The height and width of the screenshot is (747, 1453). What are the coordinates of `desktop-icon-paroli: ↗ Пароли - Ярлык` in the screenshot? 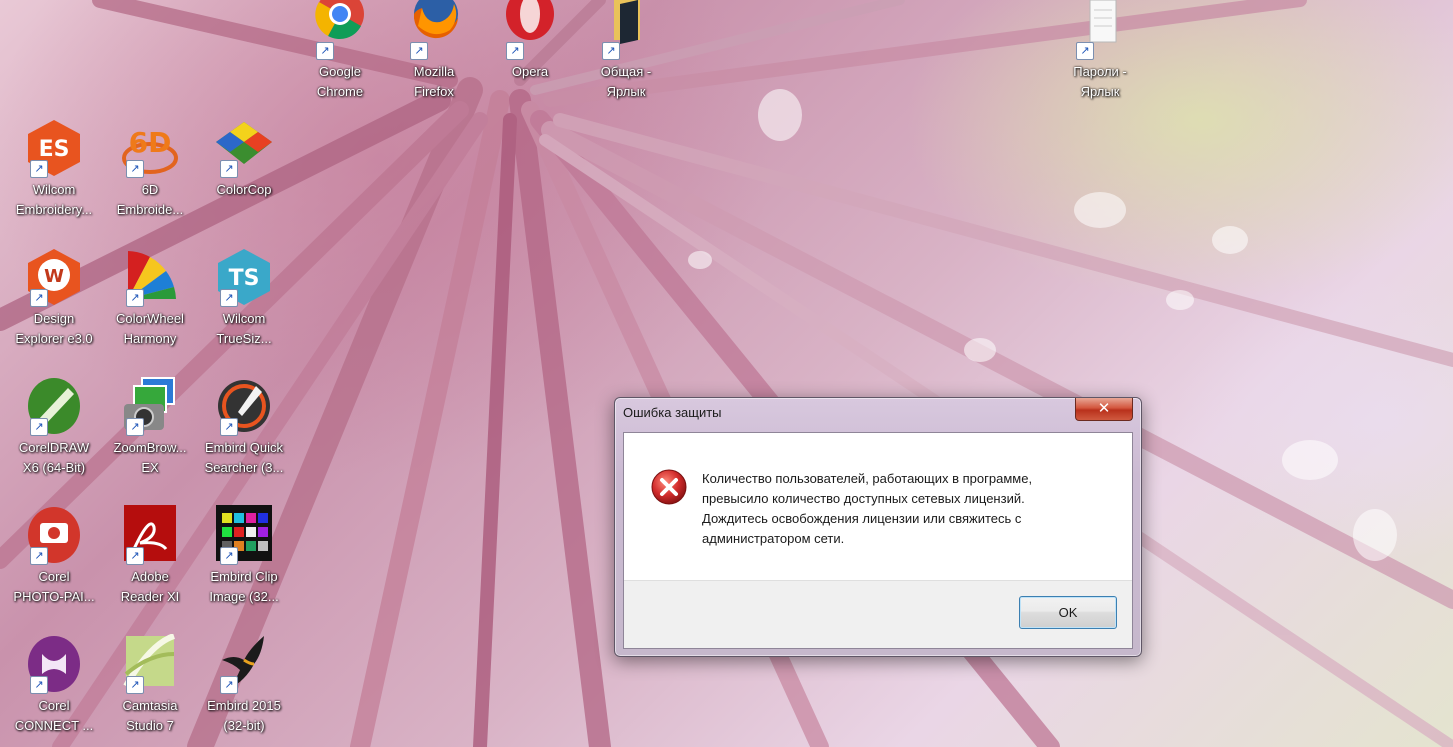 It's located at (1100, 51).